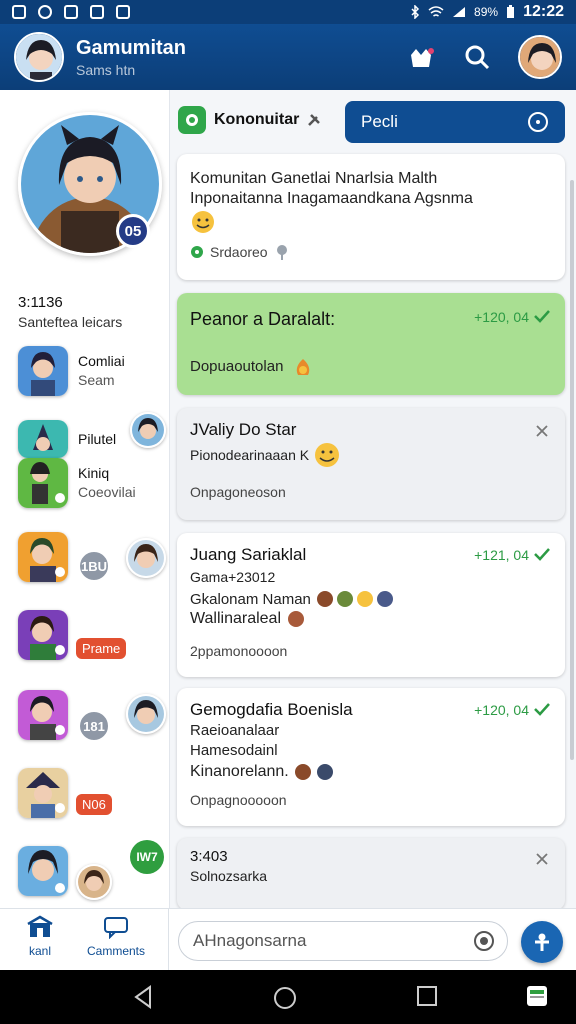  I want to click on compose-input: AHnagonsarna, so click(343, 941).